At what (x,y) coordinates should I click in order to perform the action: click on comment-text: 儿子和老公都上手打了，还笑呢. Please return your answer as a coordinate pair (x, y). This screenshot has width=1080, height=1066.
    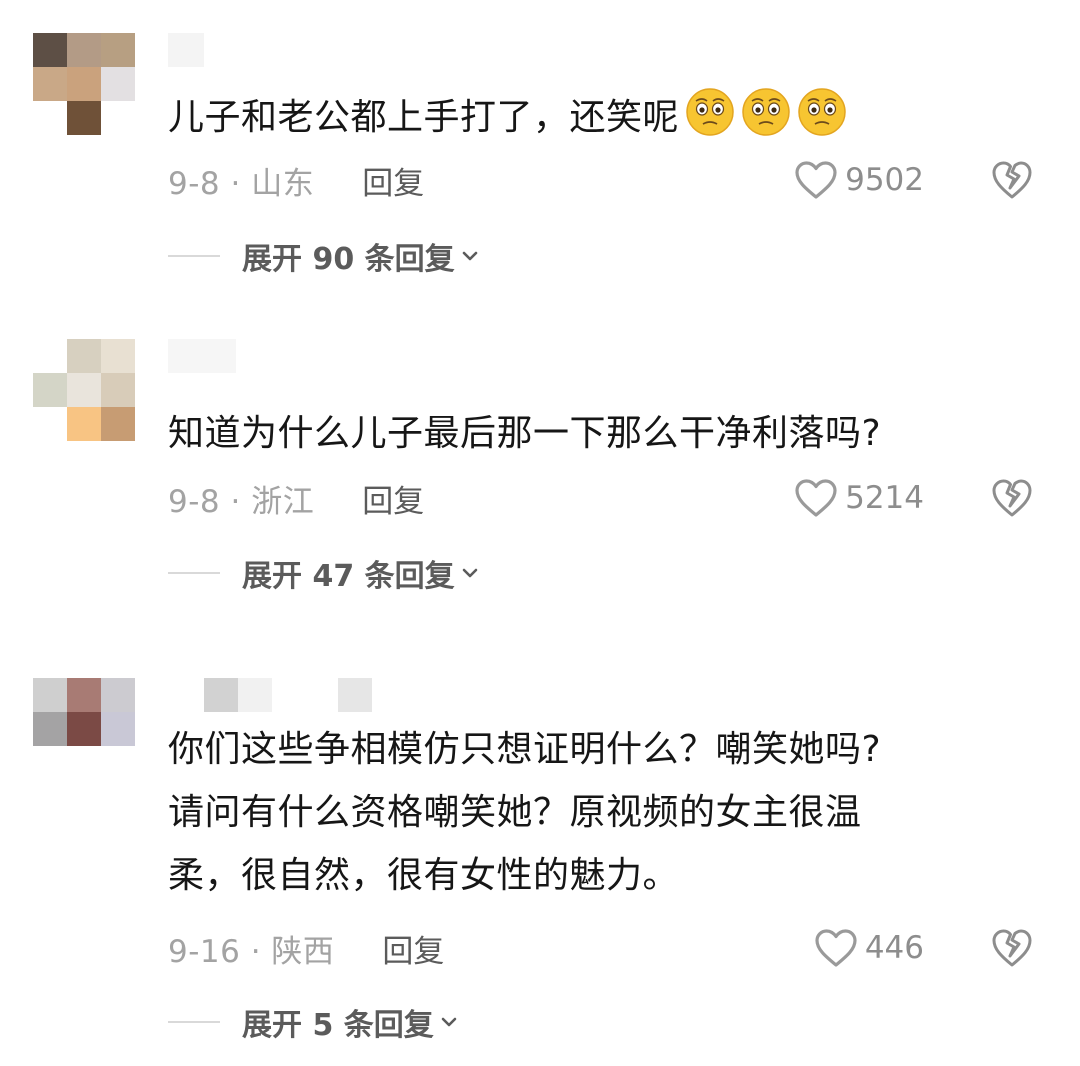
    Looking at the image, I should click on (594, 117).